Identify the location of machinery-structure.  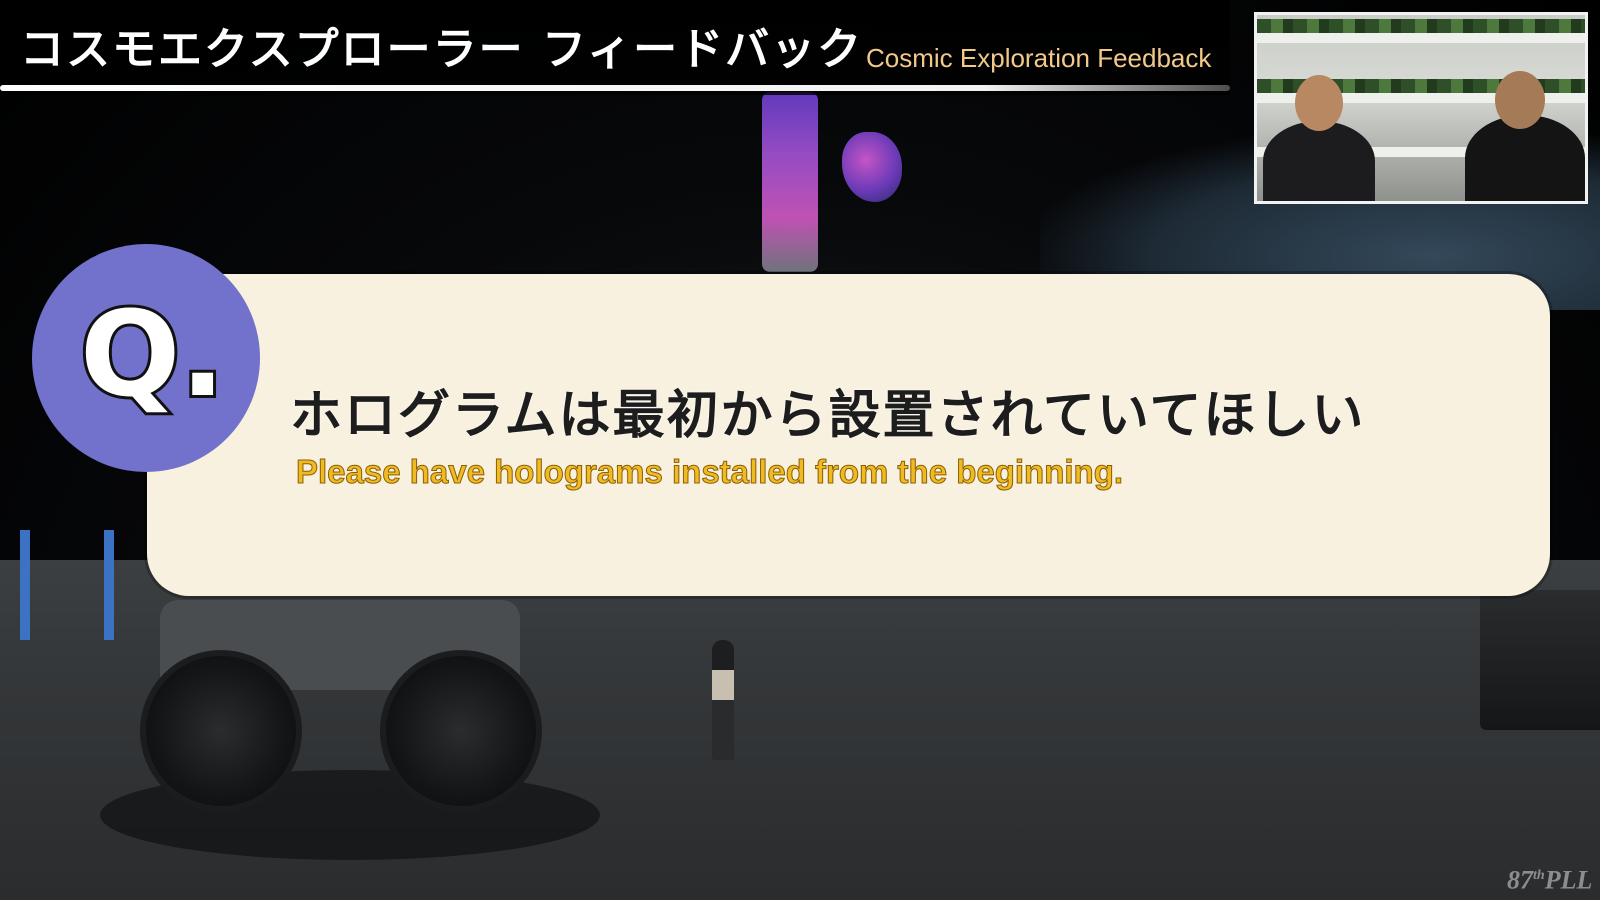
(1540, 660).